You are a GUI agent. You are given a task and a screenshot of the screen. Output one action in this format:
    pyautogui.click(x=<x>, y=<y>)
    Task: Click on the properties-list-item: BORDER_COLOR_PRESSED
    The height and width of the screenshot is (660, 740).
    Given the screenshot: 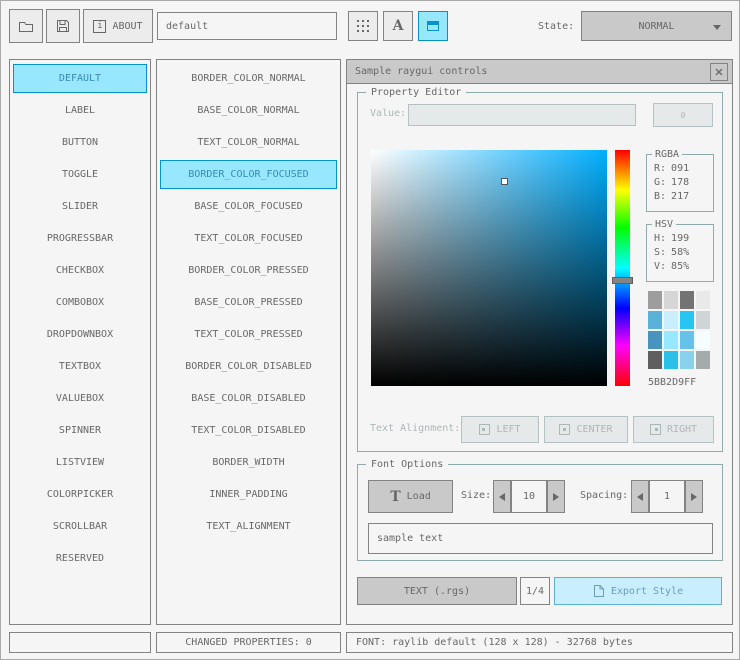 What is the action you would take?
    pyautogui.click(x=248, y=270)
    